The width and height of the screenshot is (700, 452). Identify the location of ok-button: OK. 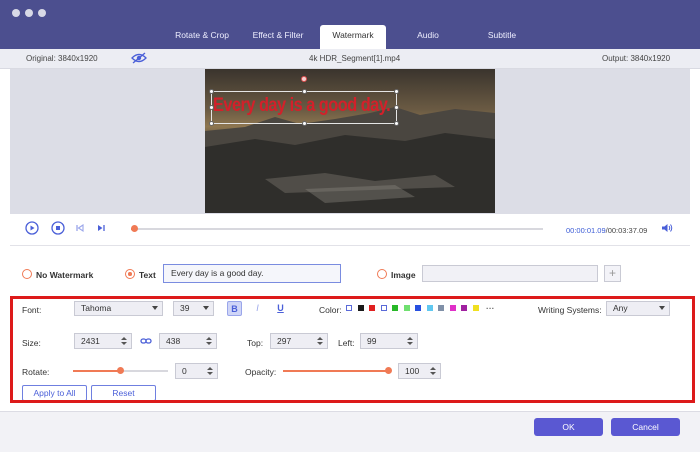
(568, 427).